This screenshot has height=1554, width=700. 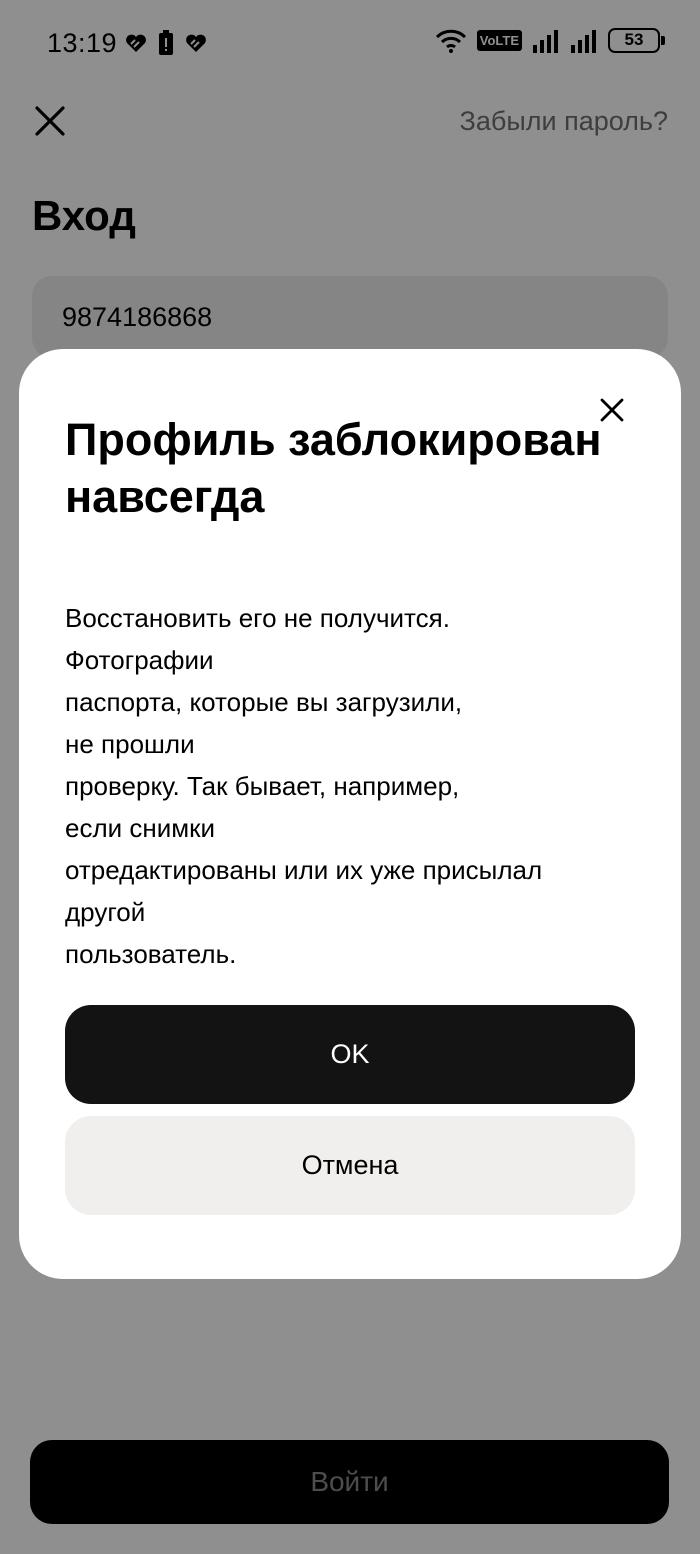 I want to click on dialog-message-line: Фотографии, so click(x=139, y=660).